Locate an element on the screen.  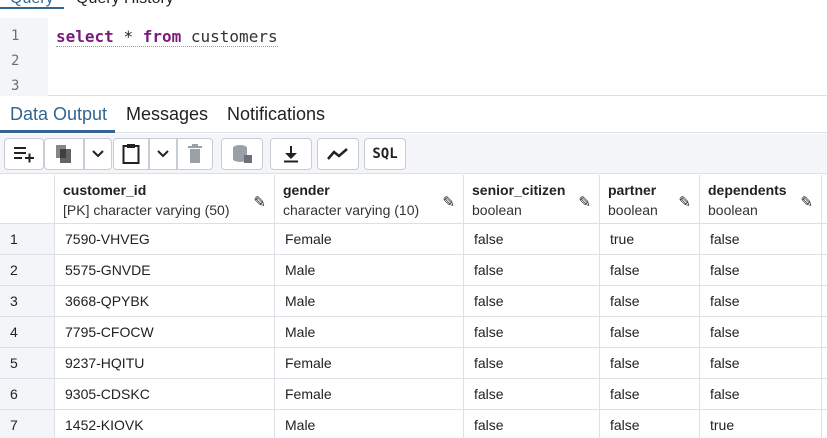
copy-icon is located at coordinates (63, 154).